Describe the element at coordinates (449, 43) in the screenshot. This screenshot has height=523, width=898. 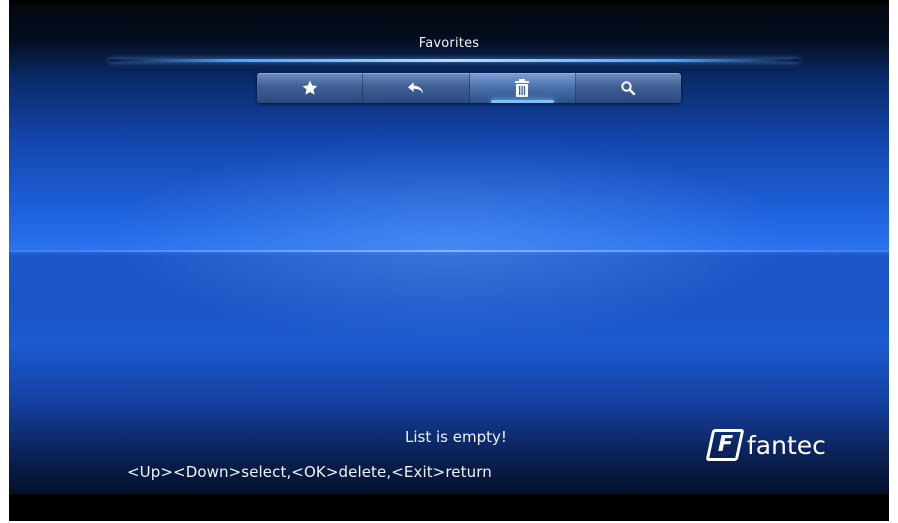
I see `page-title: Favorites` at that location.